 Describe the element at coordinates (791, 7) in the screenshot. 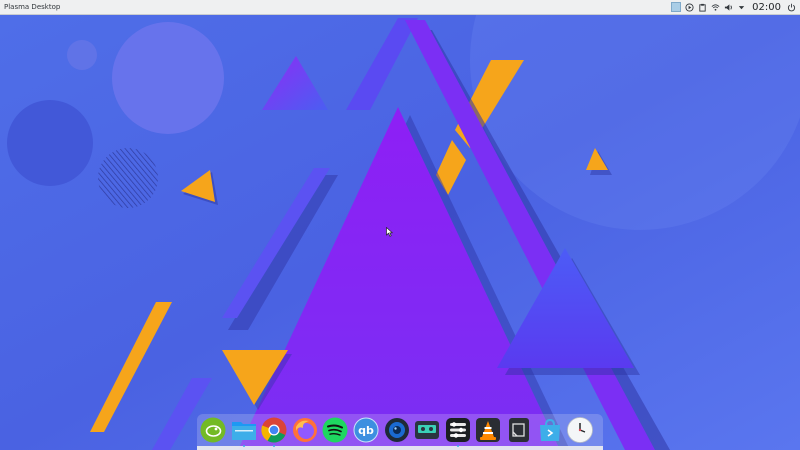

I see `power-icon` at that location.